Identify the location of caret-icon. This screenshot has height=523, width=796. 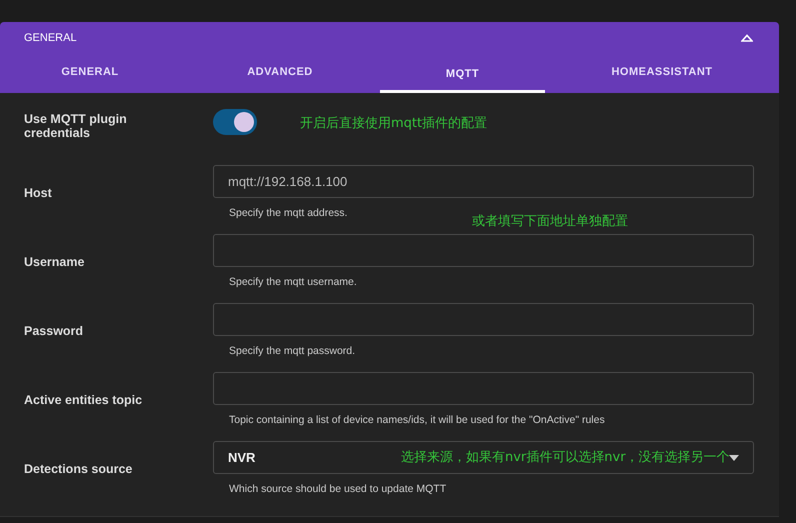
(734, 457).